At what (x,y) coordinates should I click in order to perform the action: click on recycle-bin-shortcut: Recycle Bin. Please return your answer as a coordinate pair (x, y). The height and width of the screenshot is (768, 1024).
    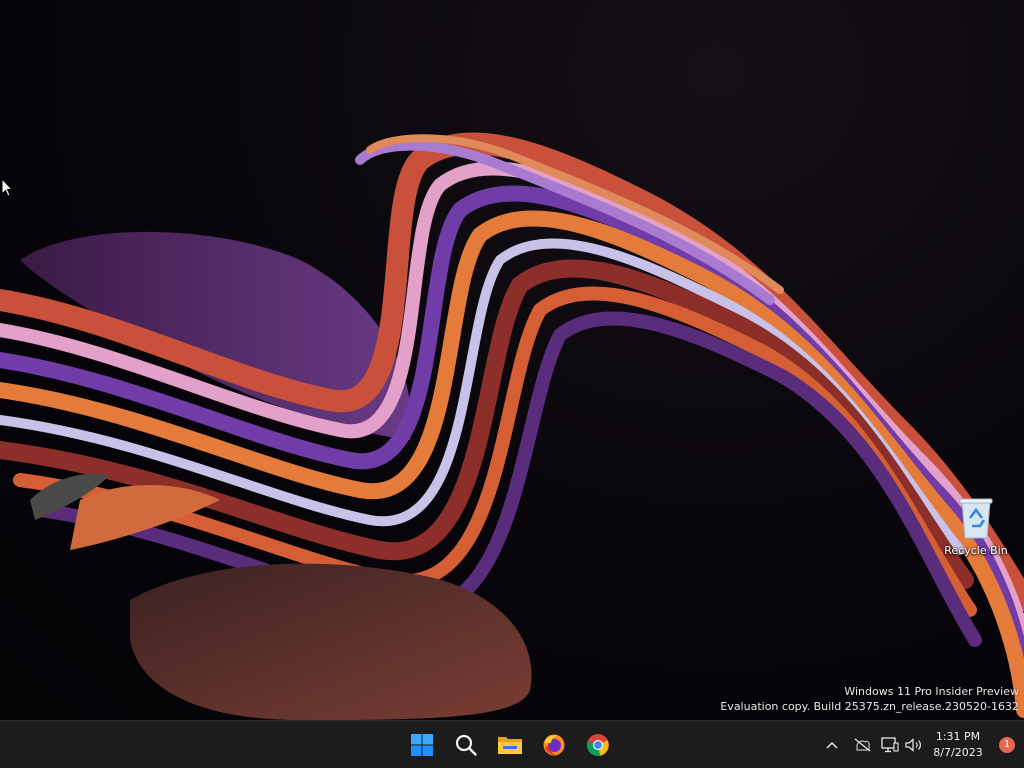
    Looking at the image, I should click on (976, 531).